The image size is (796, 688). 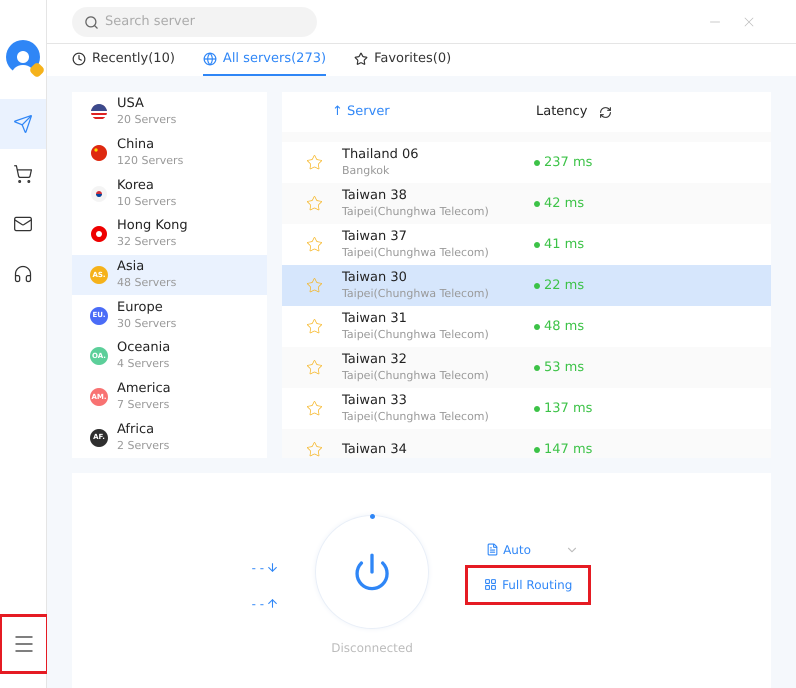 I want to click on latency: 42 ms, so click(x=564, y=203).